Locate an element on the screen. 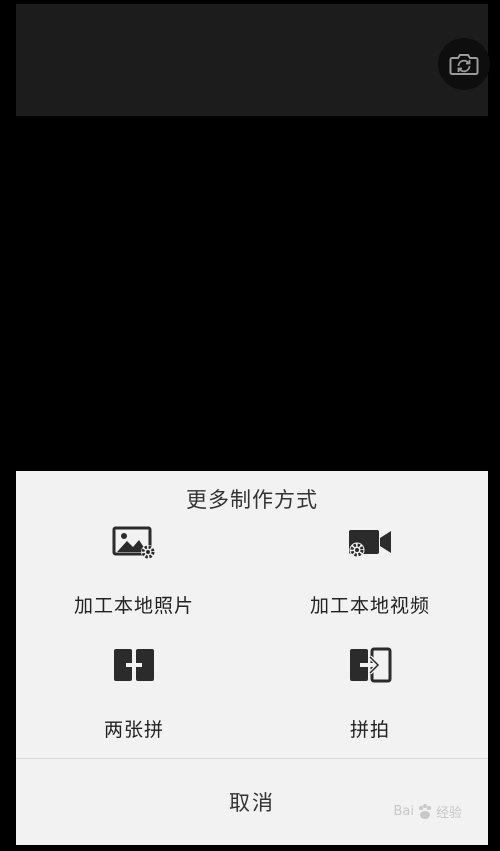 The width and height of the screenshot is (500, 851). watermark-text: Bai is located at coordinates (403, 811).